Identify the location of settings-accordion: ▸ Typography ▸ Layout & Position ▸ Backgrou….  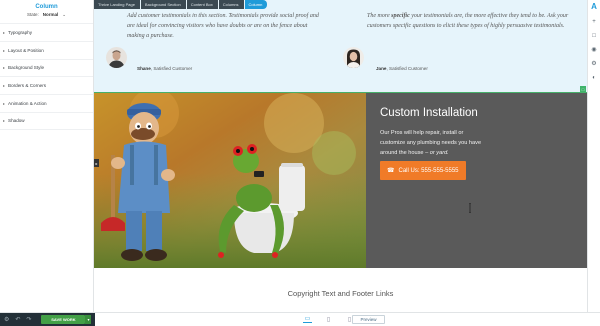
(46, 76).